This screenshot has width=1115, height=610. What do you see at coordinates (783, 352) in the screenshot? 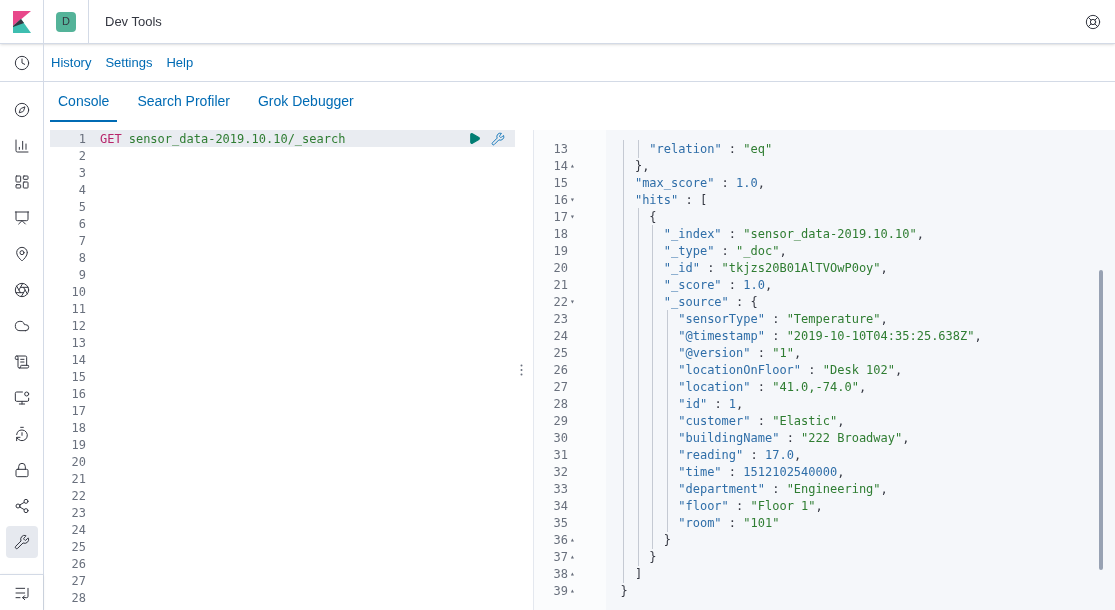
I see `code-token: "1"` at bounding box center [783, 352].